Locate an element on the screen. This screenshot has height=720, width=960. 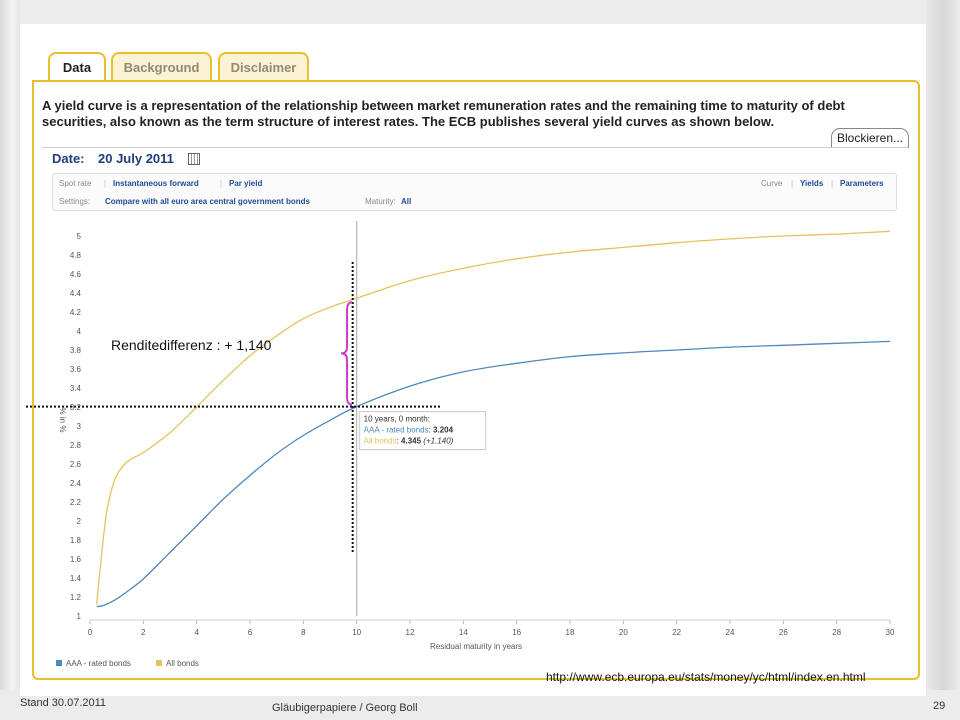
x-tick-label: 0 is located at coordinates (90, 632).